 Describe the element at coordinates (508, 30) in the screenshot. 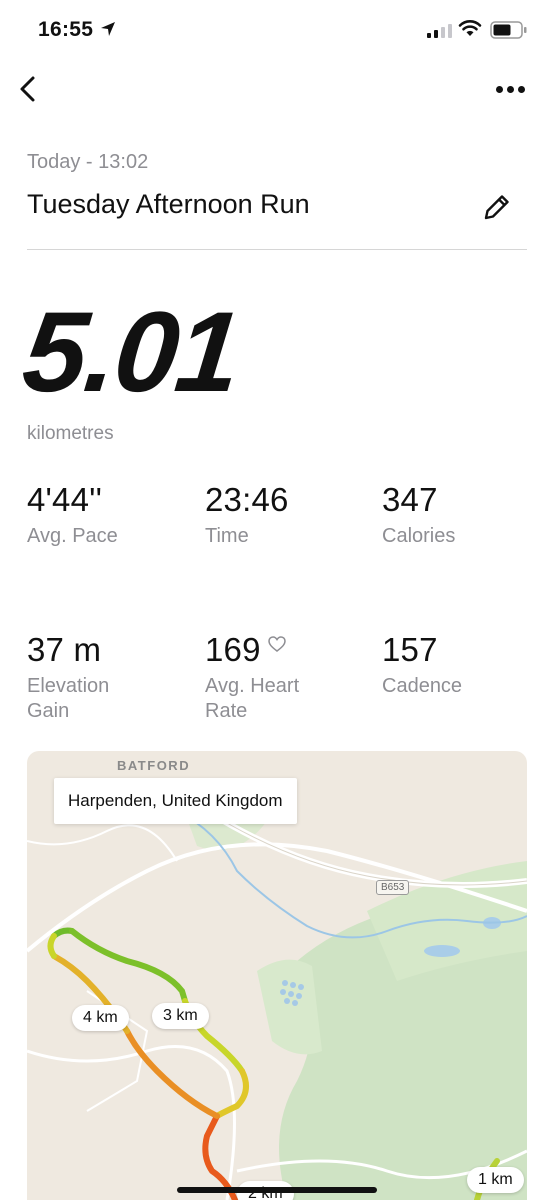

I see `battery-icon` at that location.